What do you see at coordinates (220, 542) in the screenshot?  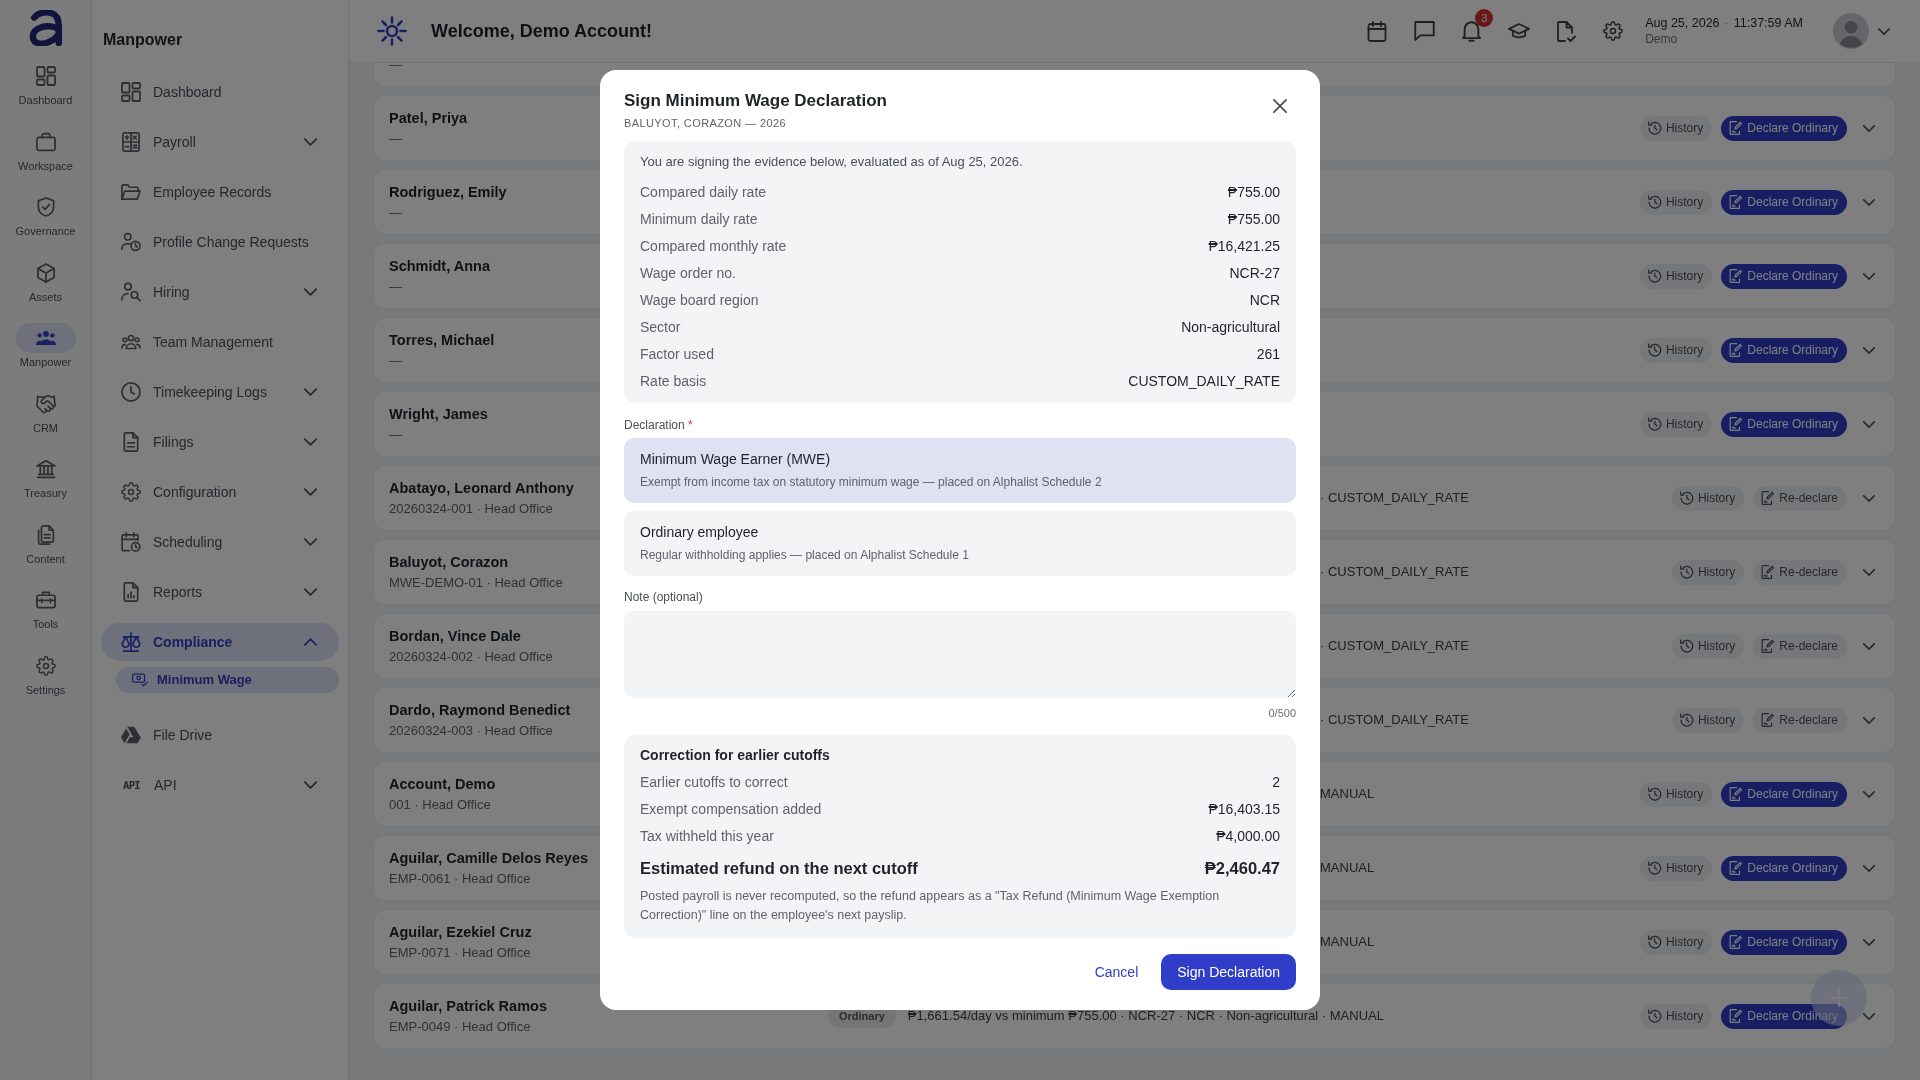 I see `nav-item: Scheduling` at bounding box center [220, 542].